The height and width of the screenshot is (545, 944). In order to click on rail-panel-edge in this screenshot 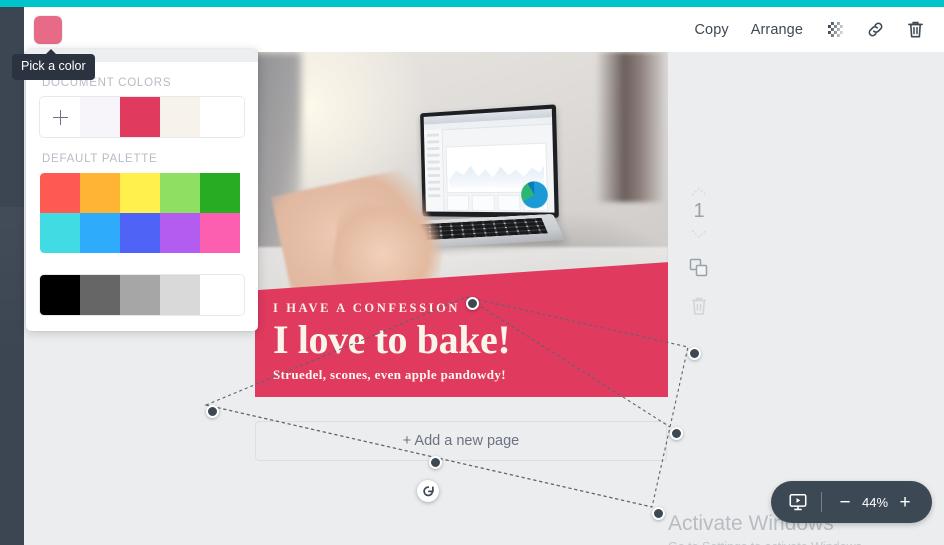, I will do `click(12, 282)`.